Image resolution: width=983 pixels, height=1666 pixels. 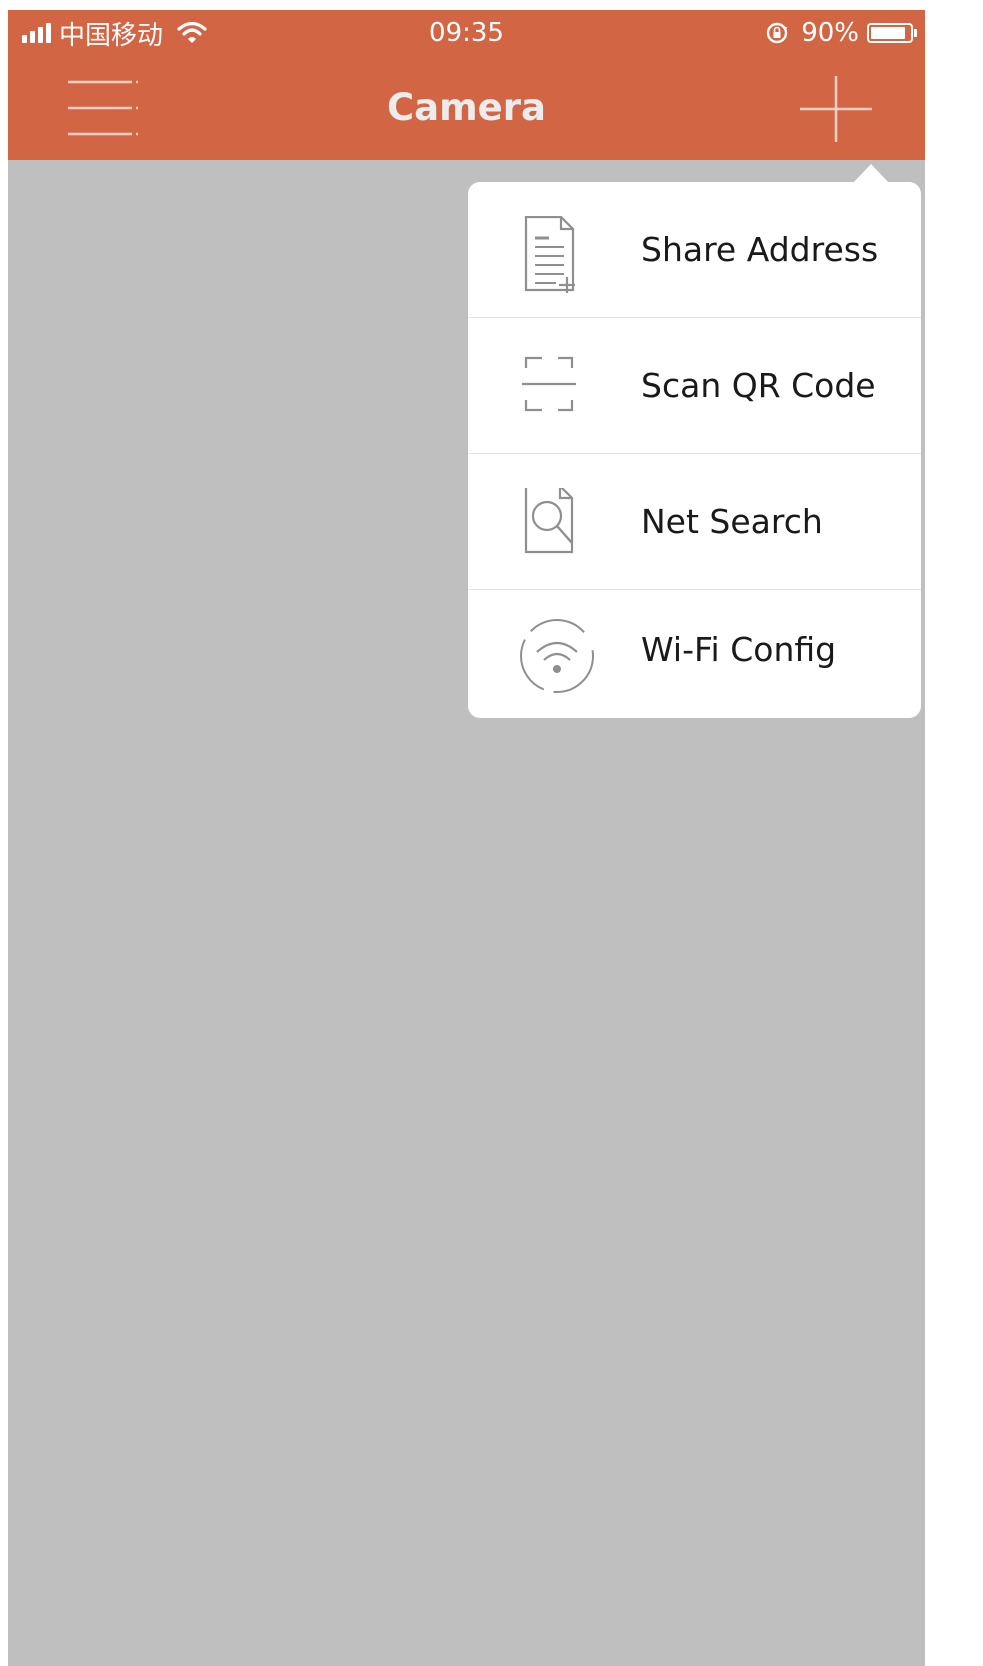 I want to click on add-button, so click(x=836, y=109).